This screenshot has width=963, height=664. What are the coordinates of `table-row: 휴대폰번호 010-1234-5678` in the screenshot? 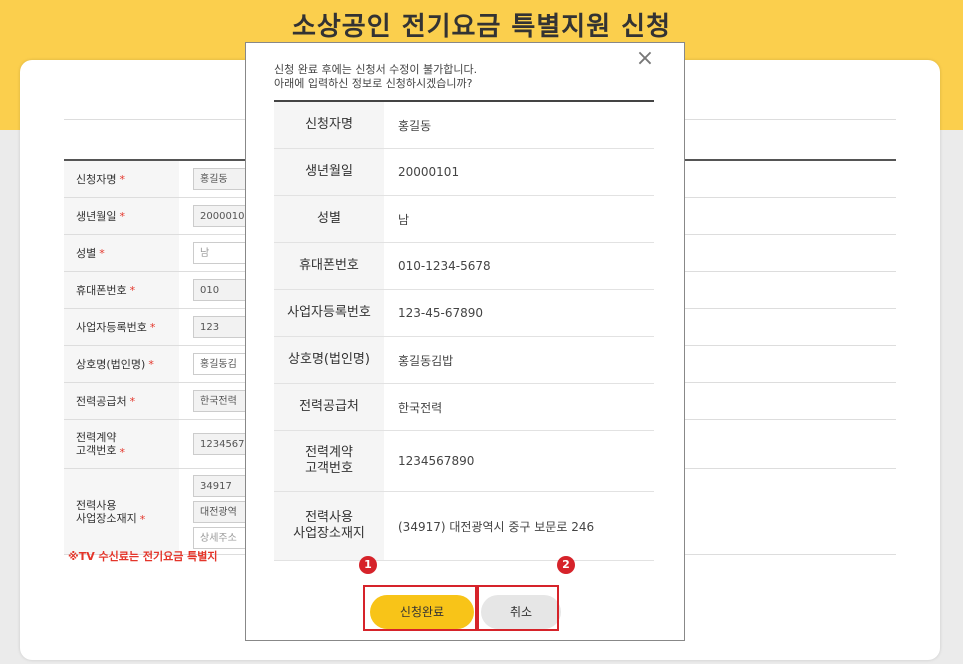 It's located at (464, 266).